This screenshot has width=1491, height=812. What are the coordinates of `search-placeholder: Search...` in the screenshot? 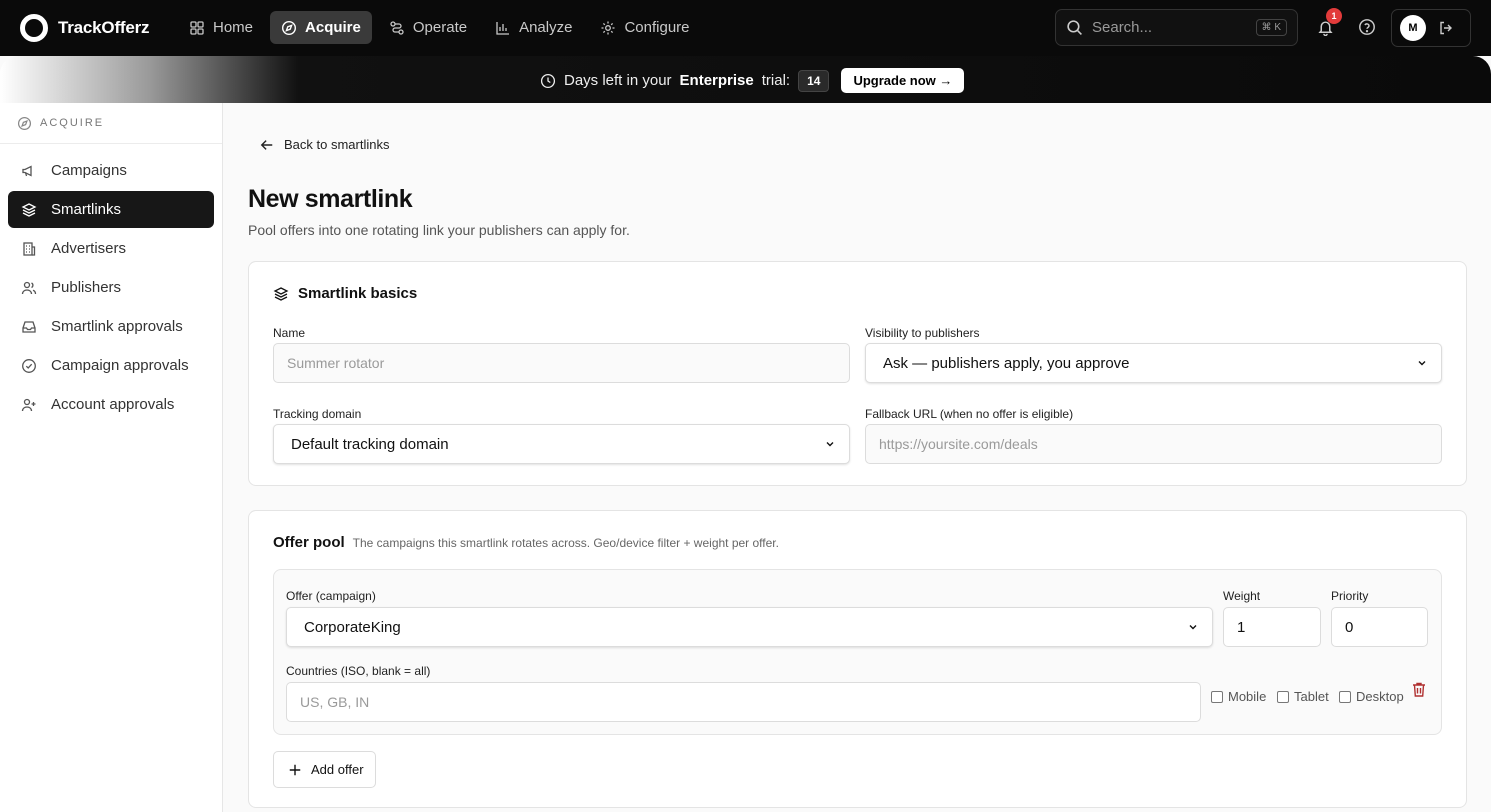 It's located at (1122, 27).